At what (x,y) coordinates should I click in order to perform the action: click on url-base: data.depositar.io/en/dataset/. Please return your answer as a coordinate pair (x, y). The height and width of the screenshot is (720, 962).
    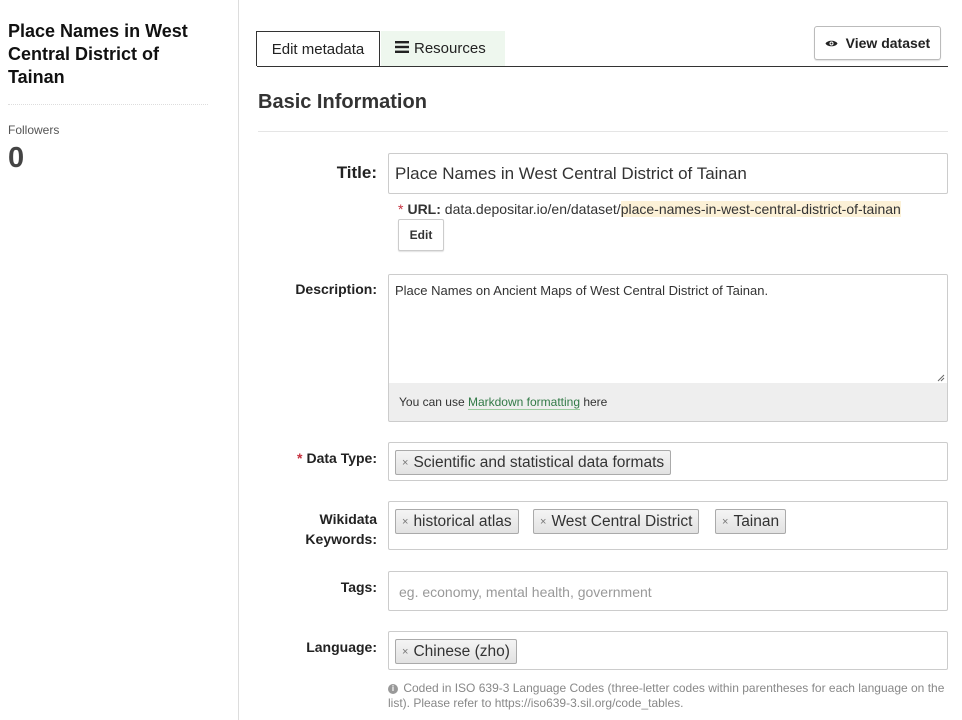
    Looking at the image, I should click on (532, 209).